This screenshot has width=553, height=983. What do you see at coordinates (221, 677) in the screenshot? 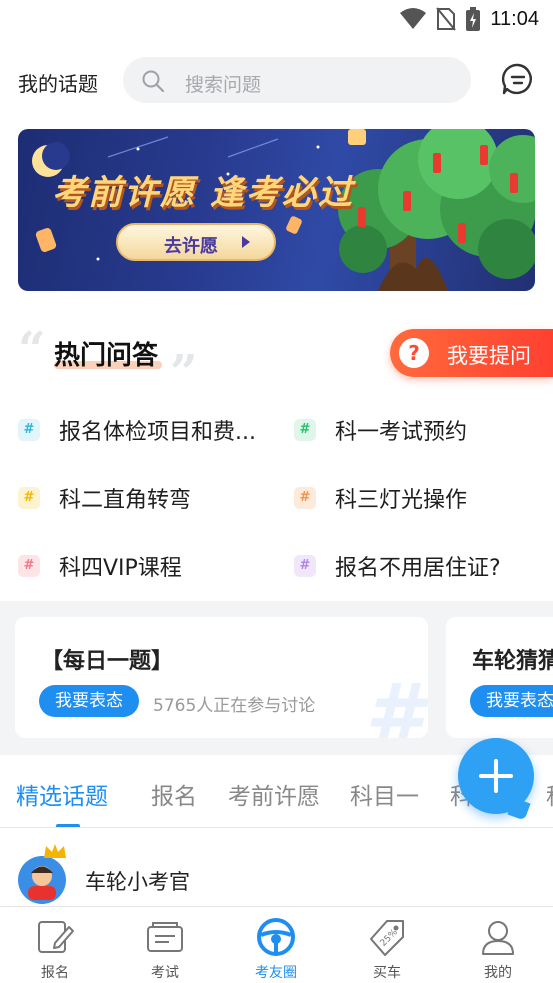
I see `daily-question-card: # 【每日一题】 我要表态 5765人正在参与讨论` at bounding box center [221, 677].